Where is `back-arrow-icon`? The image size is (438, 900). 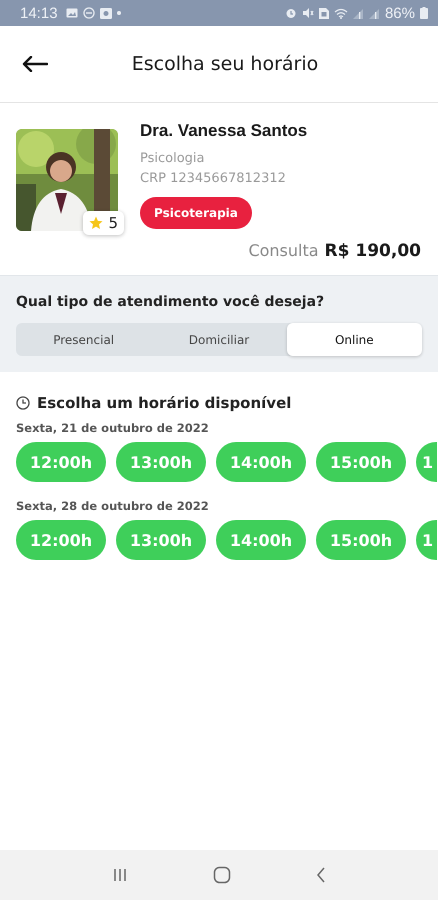 back-arrow-icon is located at coordinates (35, 64).